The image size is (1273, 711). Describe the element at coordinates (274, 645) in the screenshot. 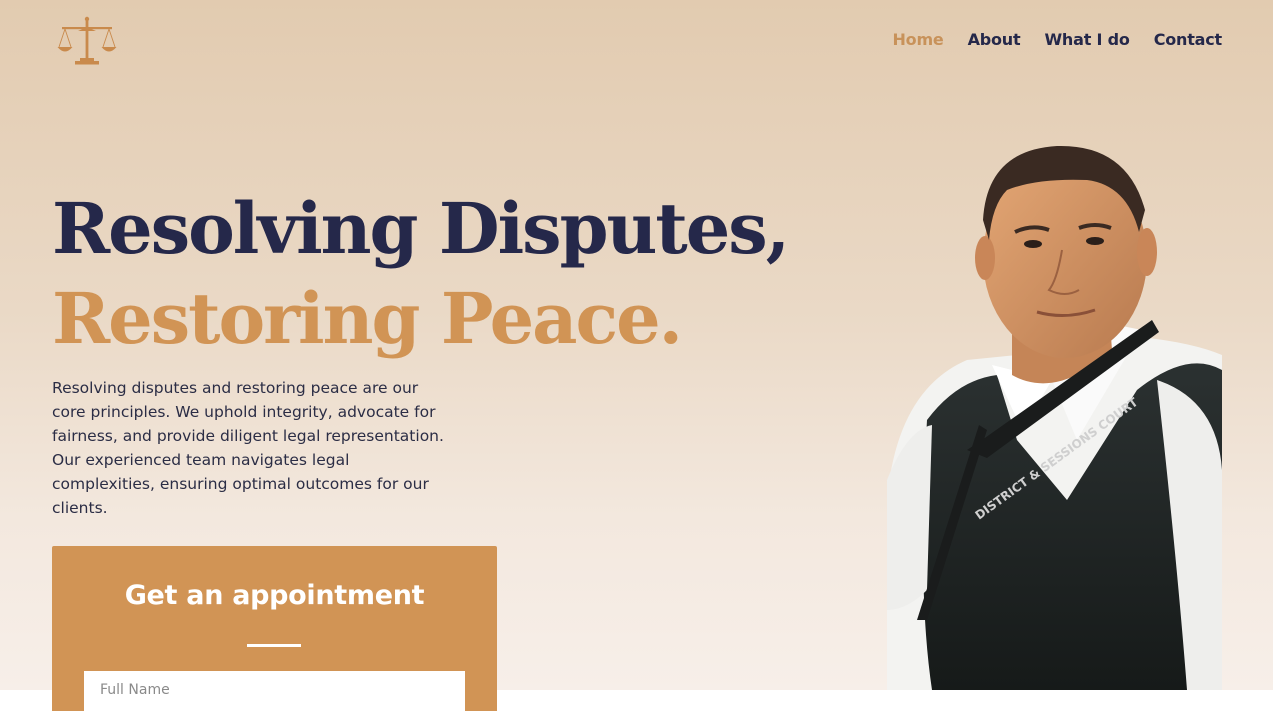

I see `title-divider` at that location.